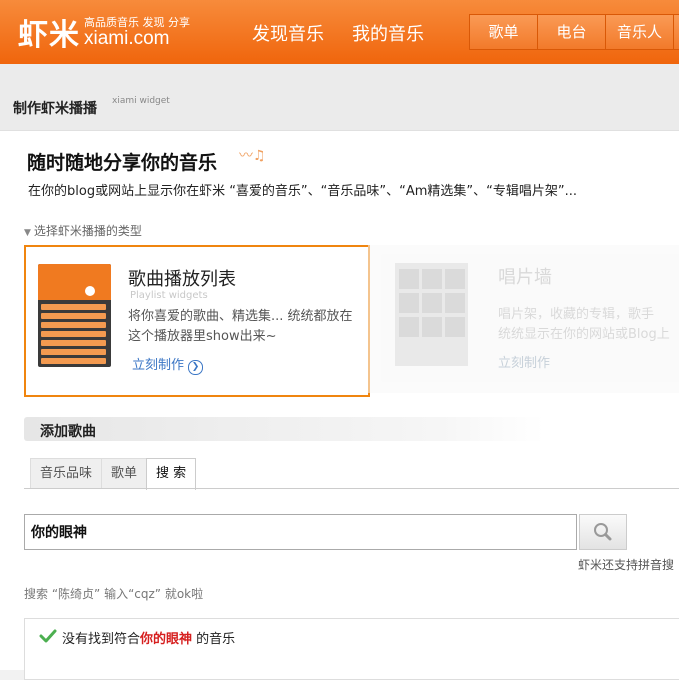 This screenshot has height=680, width=679. What do you see at coordinates (158, 365) in the screenshot?
I see `create-now-label: 立刻制作` at bounding box center [158, 365].